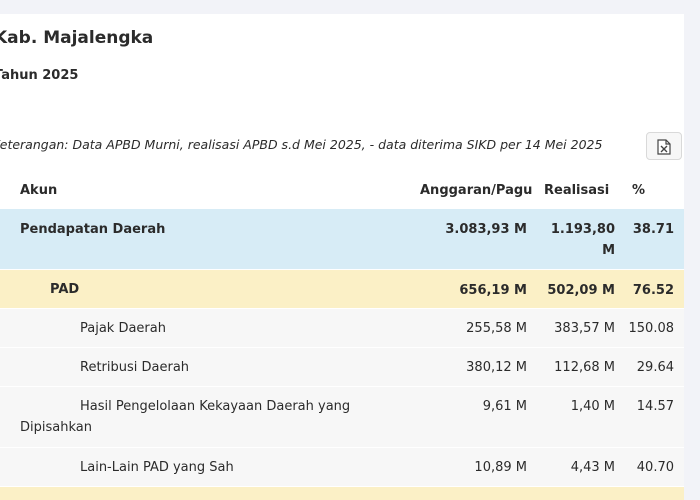 The image size is (700, 500). I want to click on row-realisasi: 502,09 M, so click(581, 290).